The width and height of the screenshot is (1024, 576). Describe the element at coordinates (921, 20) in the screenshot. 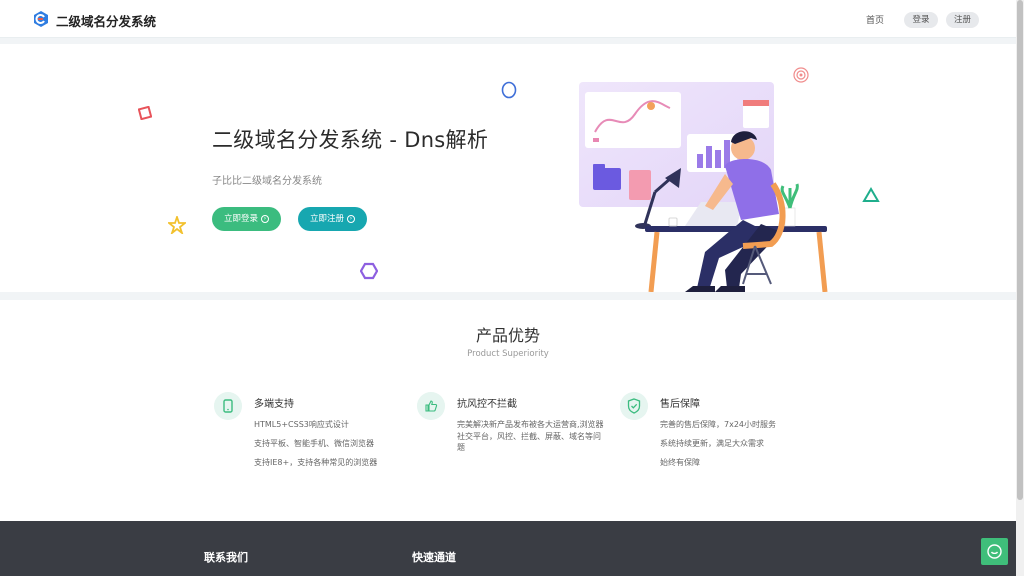

I see `nav-login-button: 登录` at that location.